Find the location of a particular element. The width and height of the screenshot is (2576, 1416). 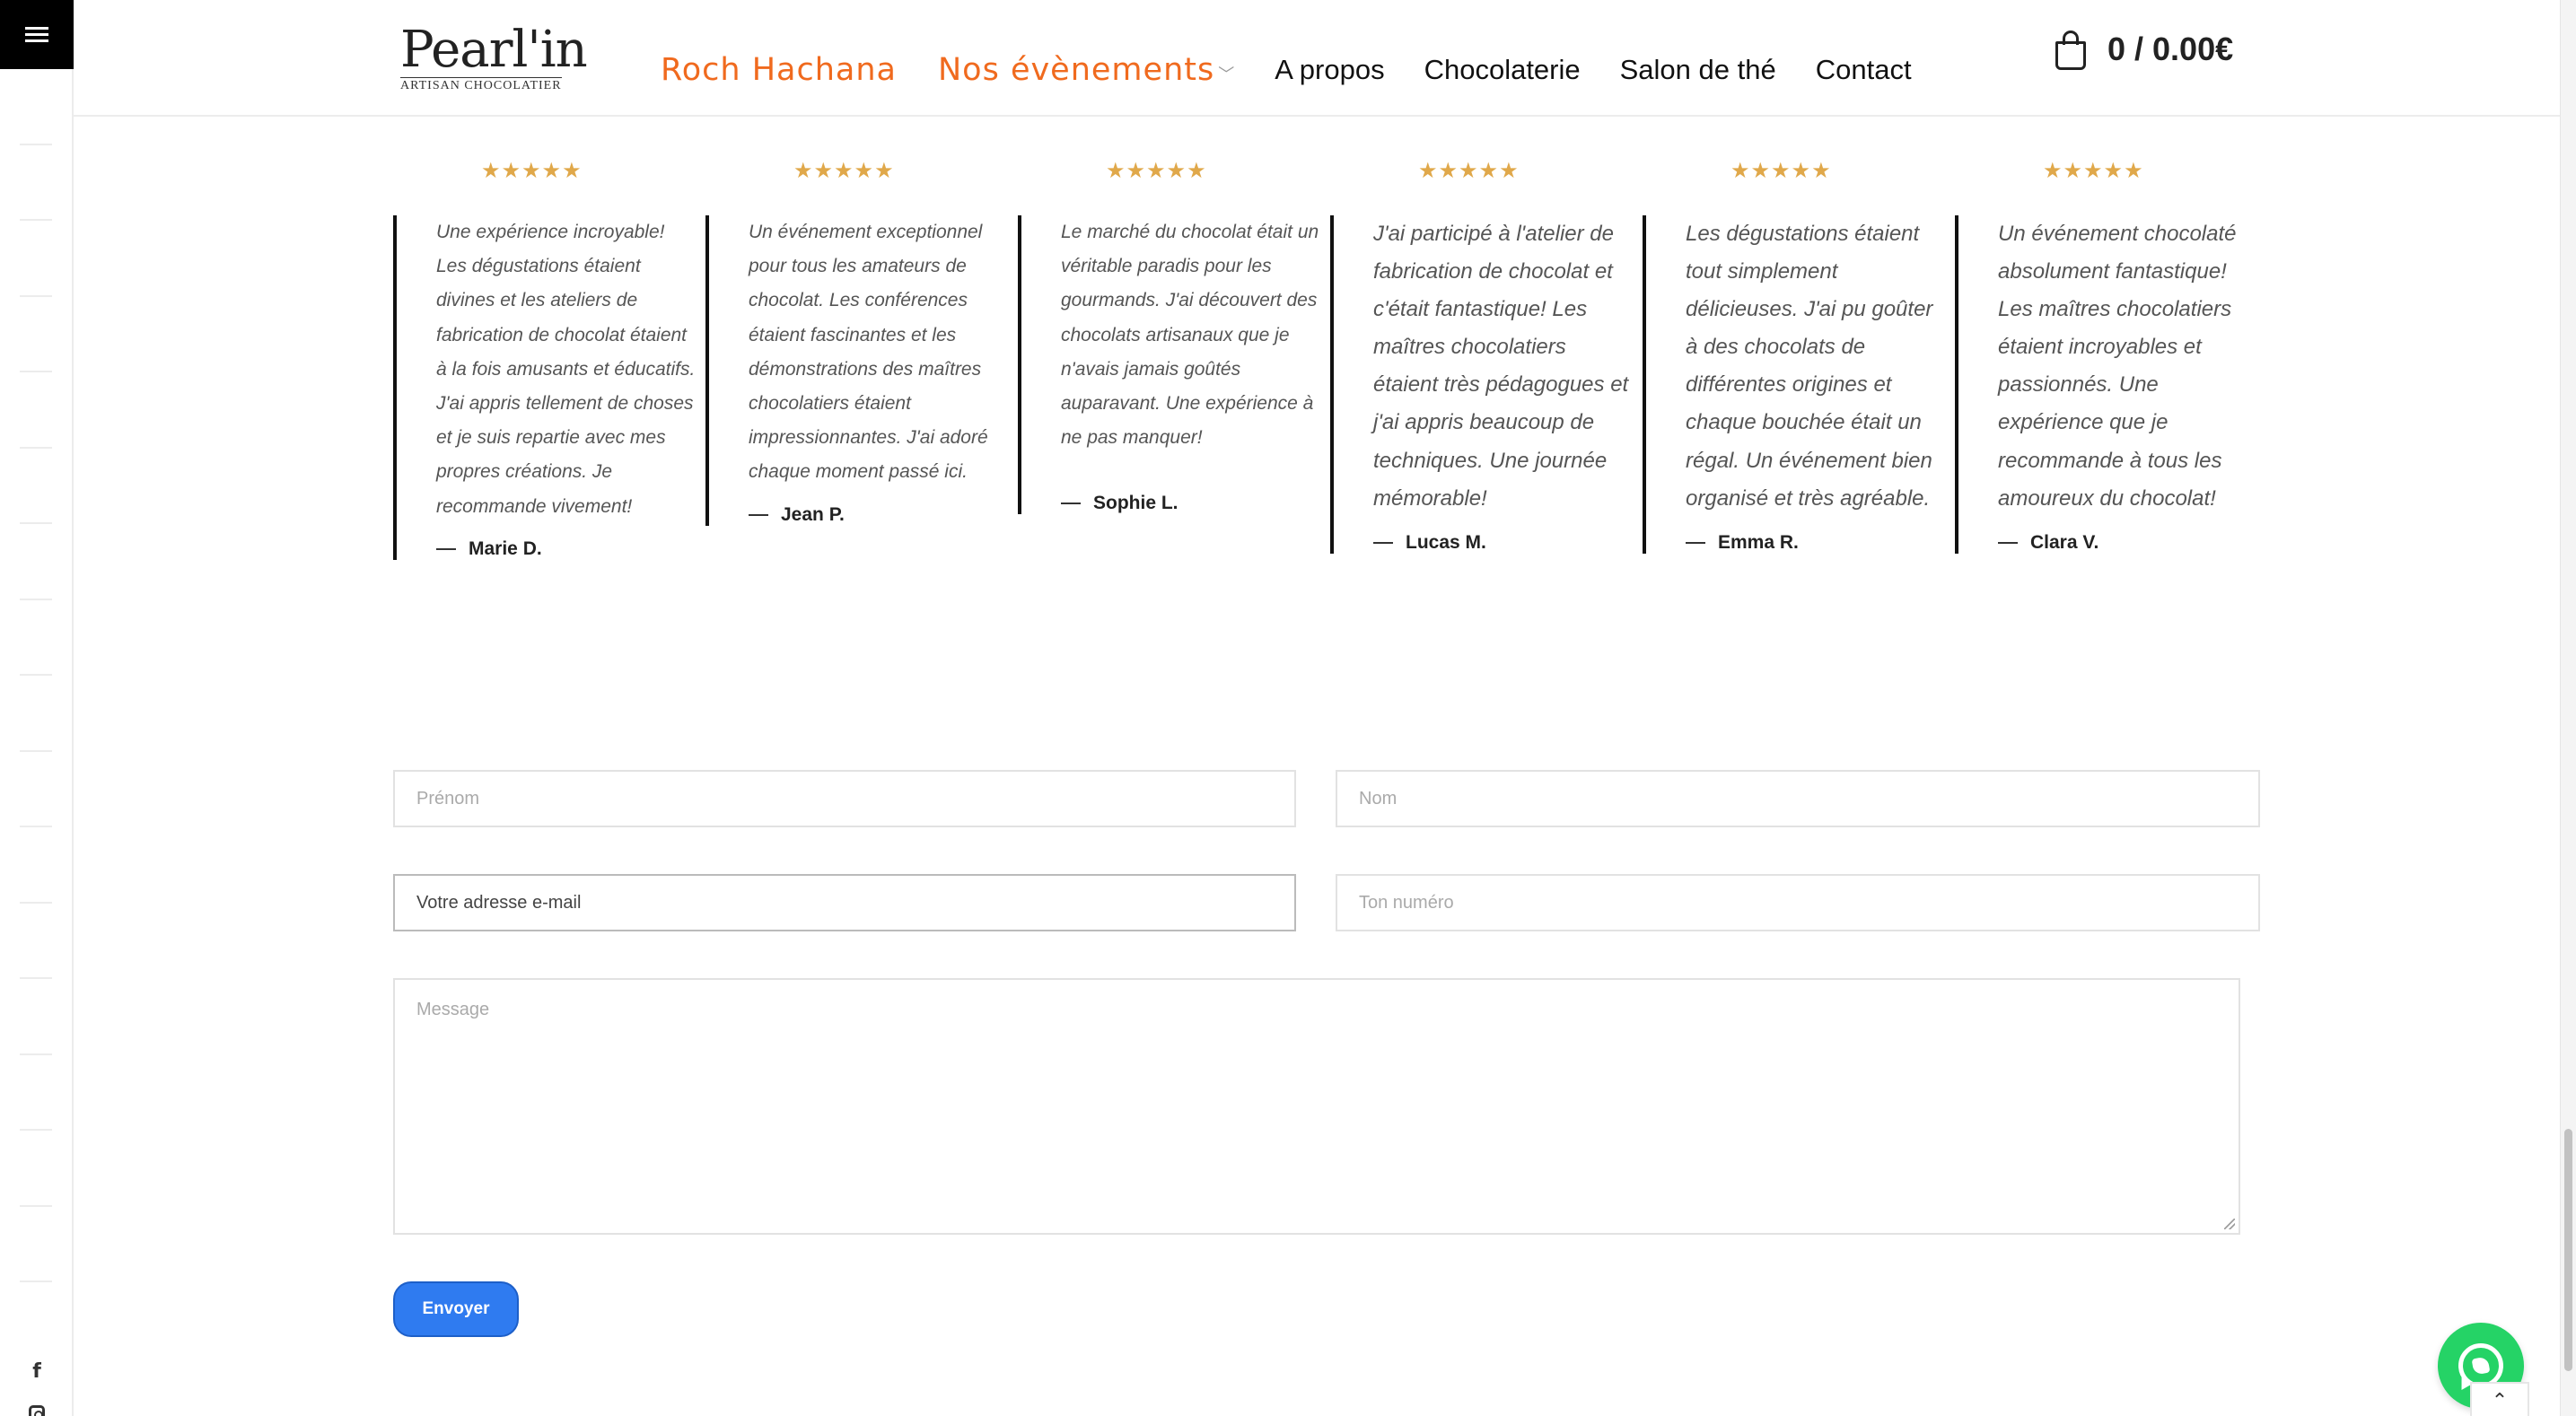

testimonial-author: Sophie L. is located at coordinates (1191, 503).